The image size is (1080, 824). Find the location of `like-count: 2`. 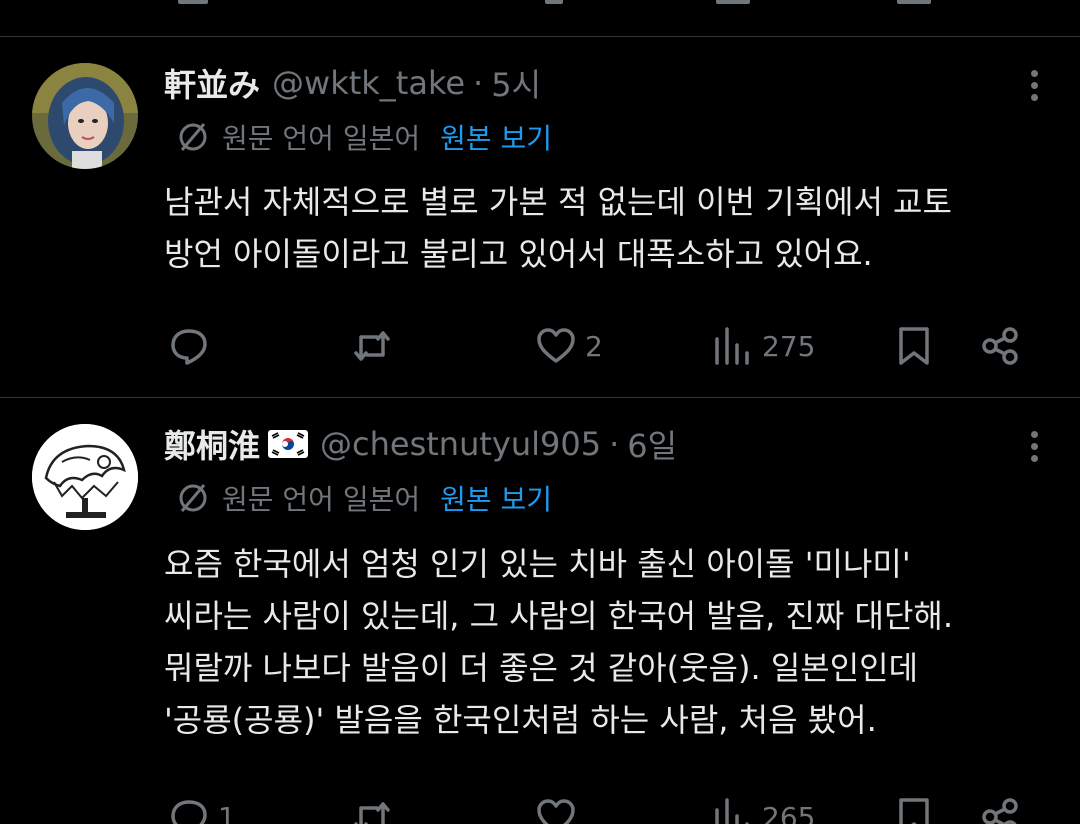

like-count: 2 is located at coordinates (594, 346).